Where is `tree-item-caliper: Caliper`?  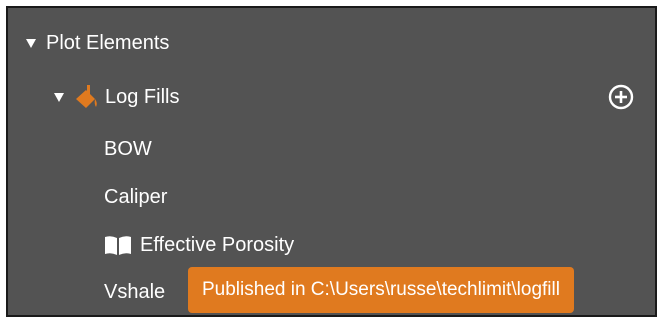
tree-item-caliper: Caliper is located at coordinates (135, 197).